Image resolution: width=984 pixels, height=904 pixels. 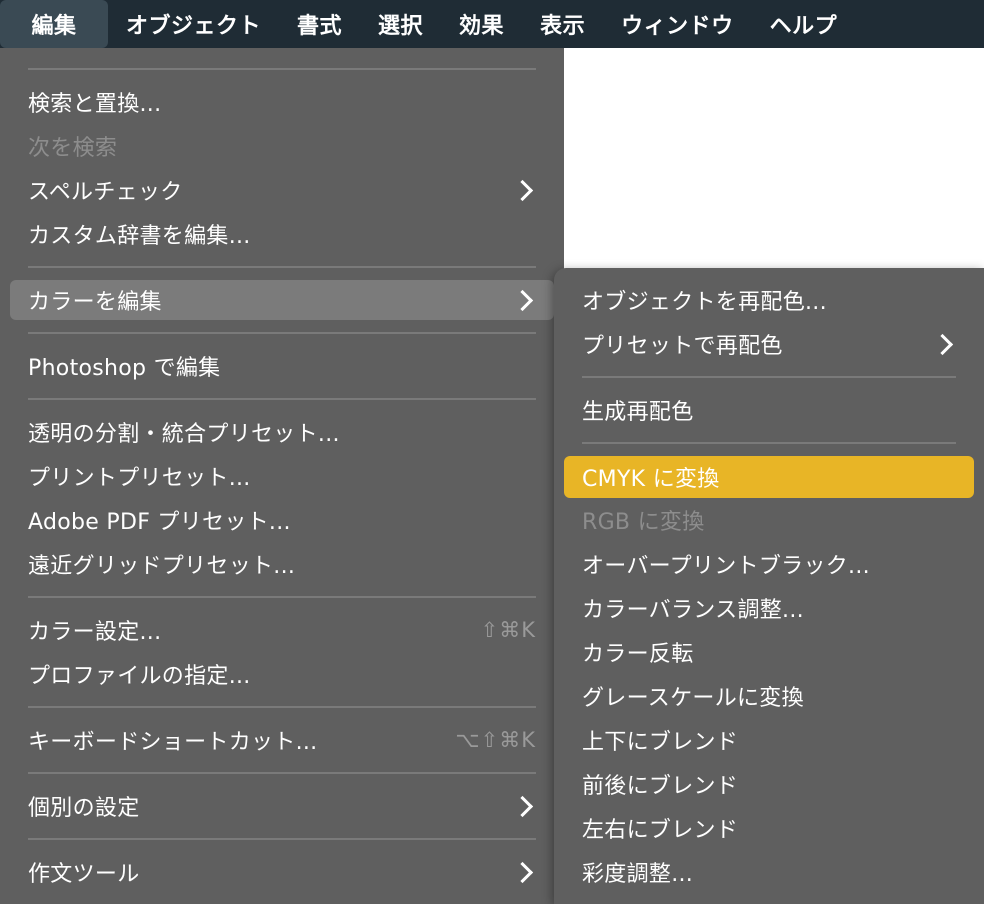 I want to click on keyboard-shortcut: ⇧⌘K, so click(x=508, y=630).